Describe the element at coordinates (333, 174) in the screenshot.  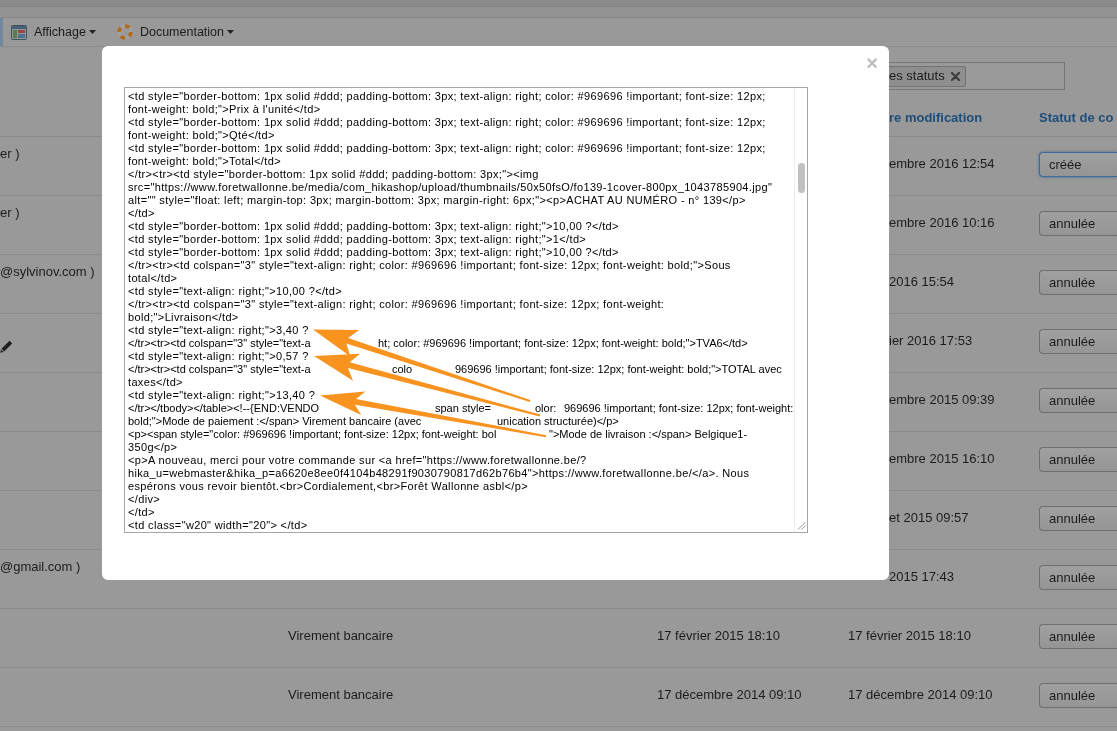
I see `code-line: </tr><tr><td style="border-bottom: 1px solid #ddd; padding-bottom: 3px;"><img` at that location.